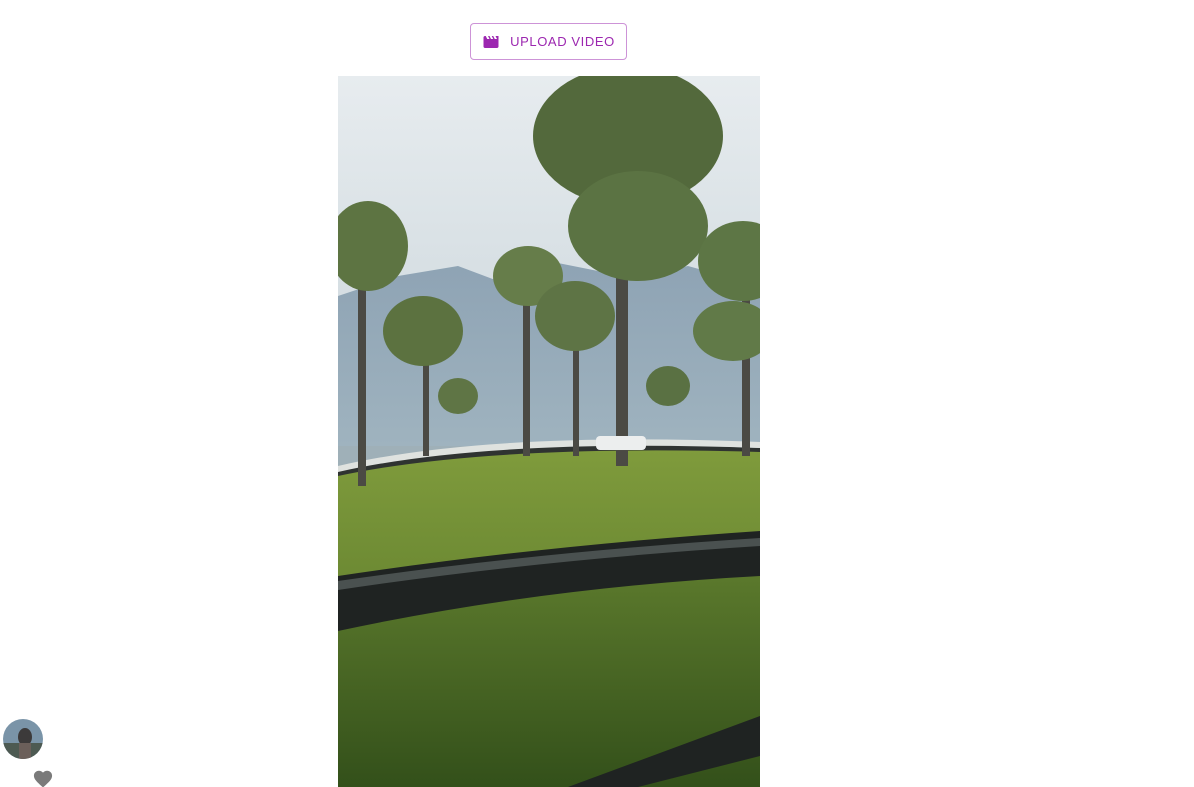  Describe the element at coordinates (491, 41) in the screenshot. I see `movie-clapper-icon` at that location.